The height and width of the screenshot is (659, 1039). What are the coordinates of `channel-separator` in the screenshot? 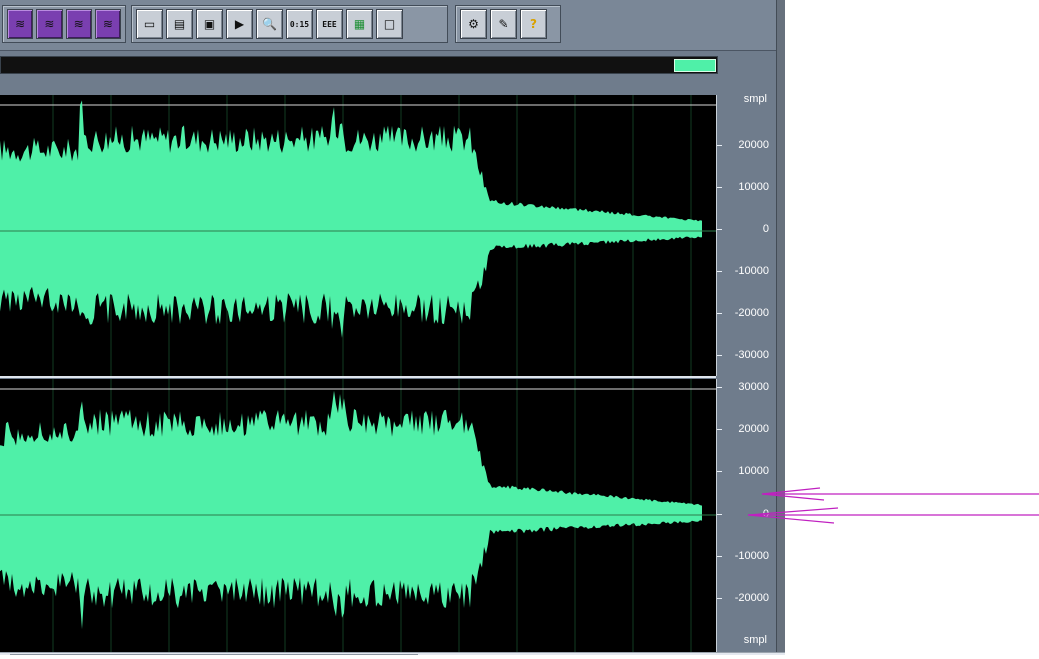 It's located at (358, 377).